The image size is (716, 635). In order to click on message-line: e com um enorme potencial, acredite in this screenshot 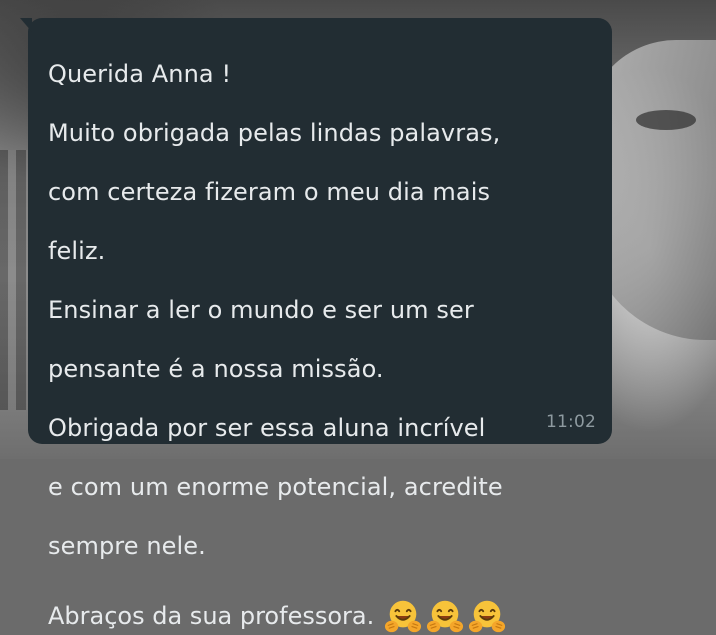, I will do `click(275, 486)`.